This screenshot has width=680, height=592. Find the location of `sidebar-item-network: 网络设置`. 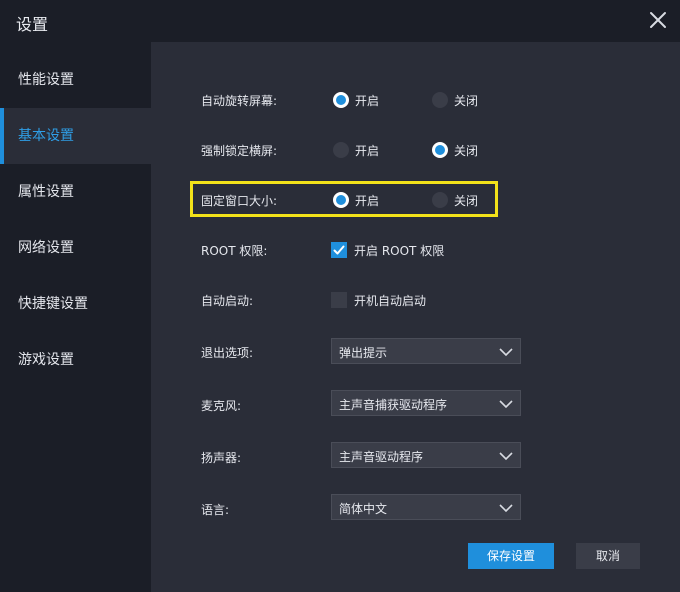

sidebar-item-network: 网络设置 is located at coordinates (75, 248).